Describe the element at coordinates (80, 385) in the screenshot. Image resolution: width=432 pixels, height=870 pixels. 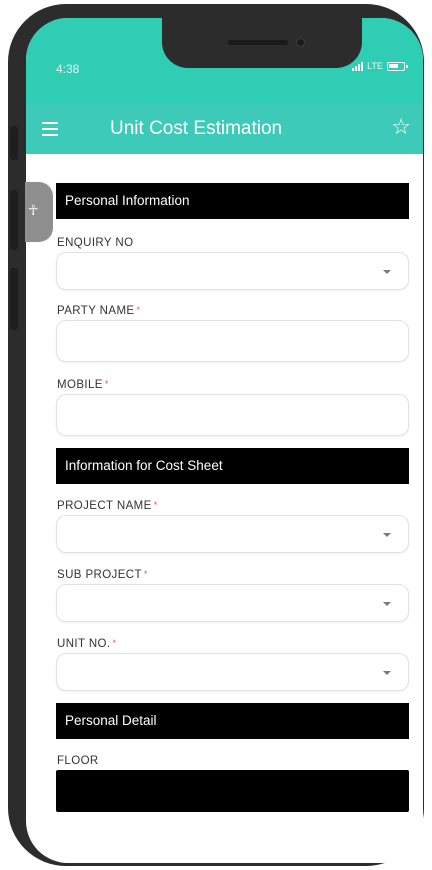
I see `mobile-label-text: MOBILE` at that location.